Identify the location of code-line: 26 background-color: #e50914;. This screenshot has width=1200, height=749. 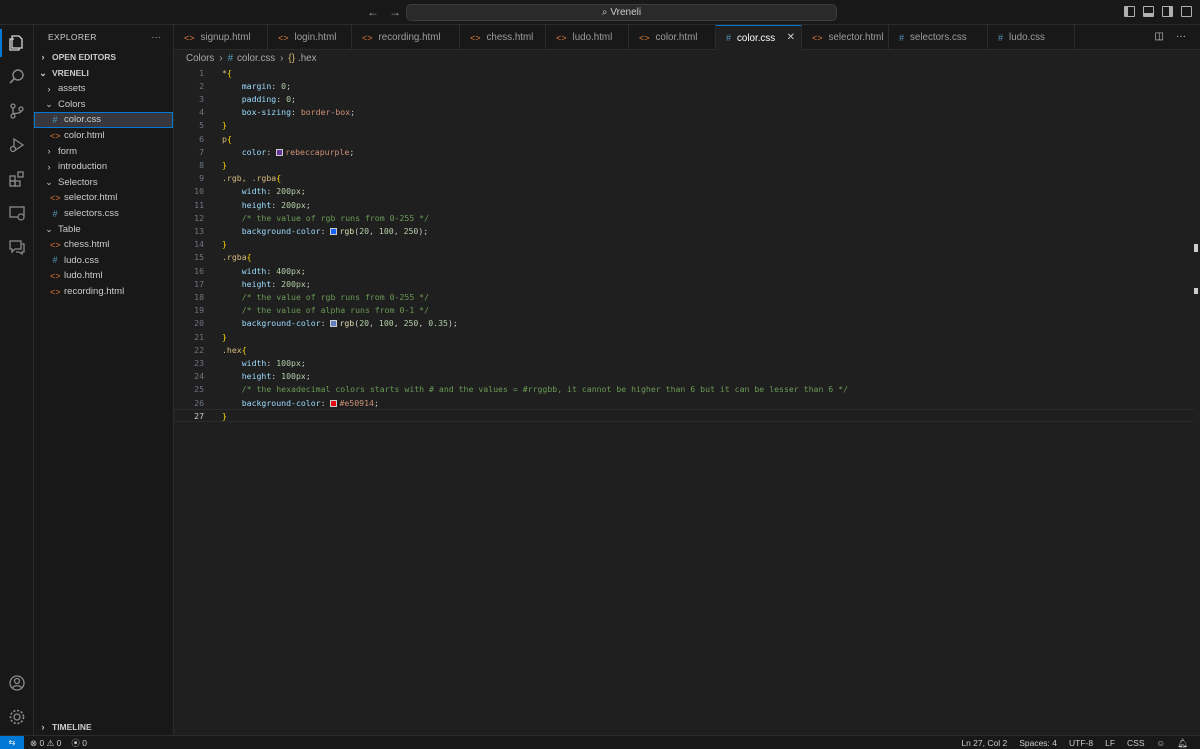
(684, 402).